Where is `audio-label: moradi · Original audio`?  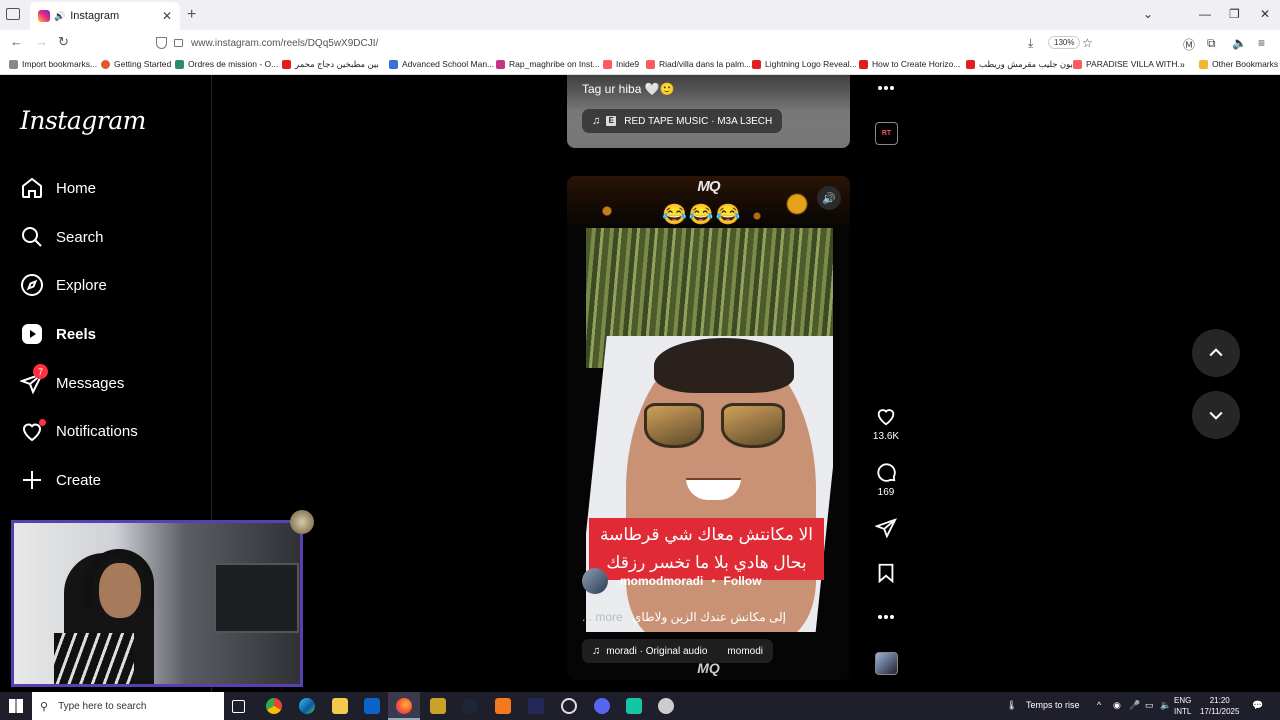
audio-label: moradi · Original audio is located at coordinates (657, 651).